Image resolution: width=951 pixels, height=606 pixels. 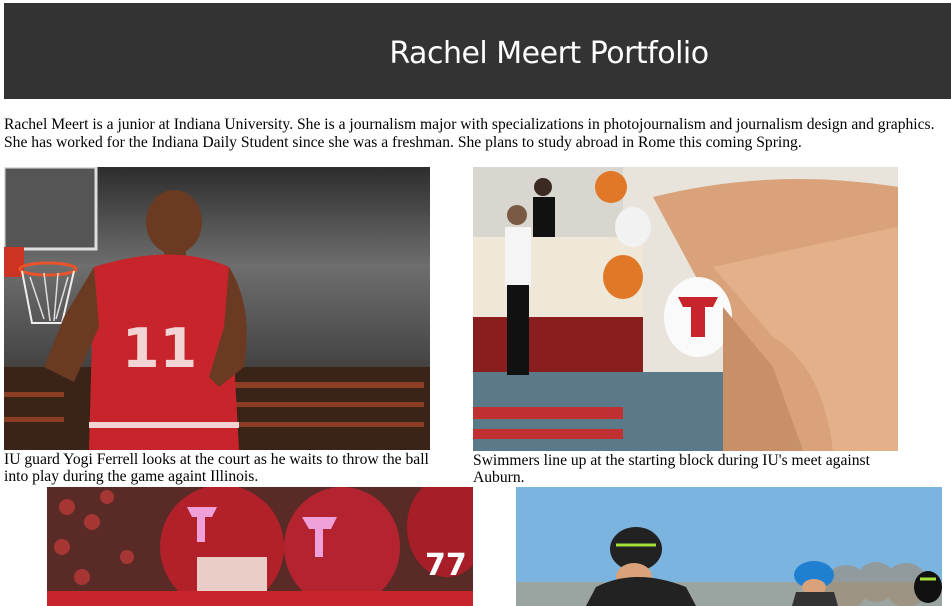 I want to click on cyclists-race-photo, so click(x=729, y=546).